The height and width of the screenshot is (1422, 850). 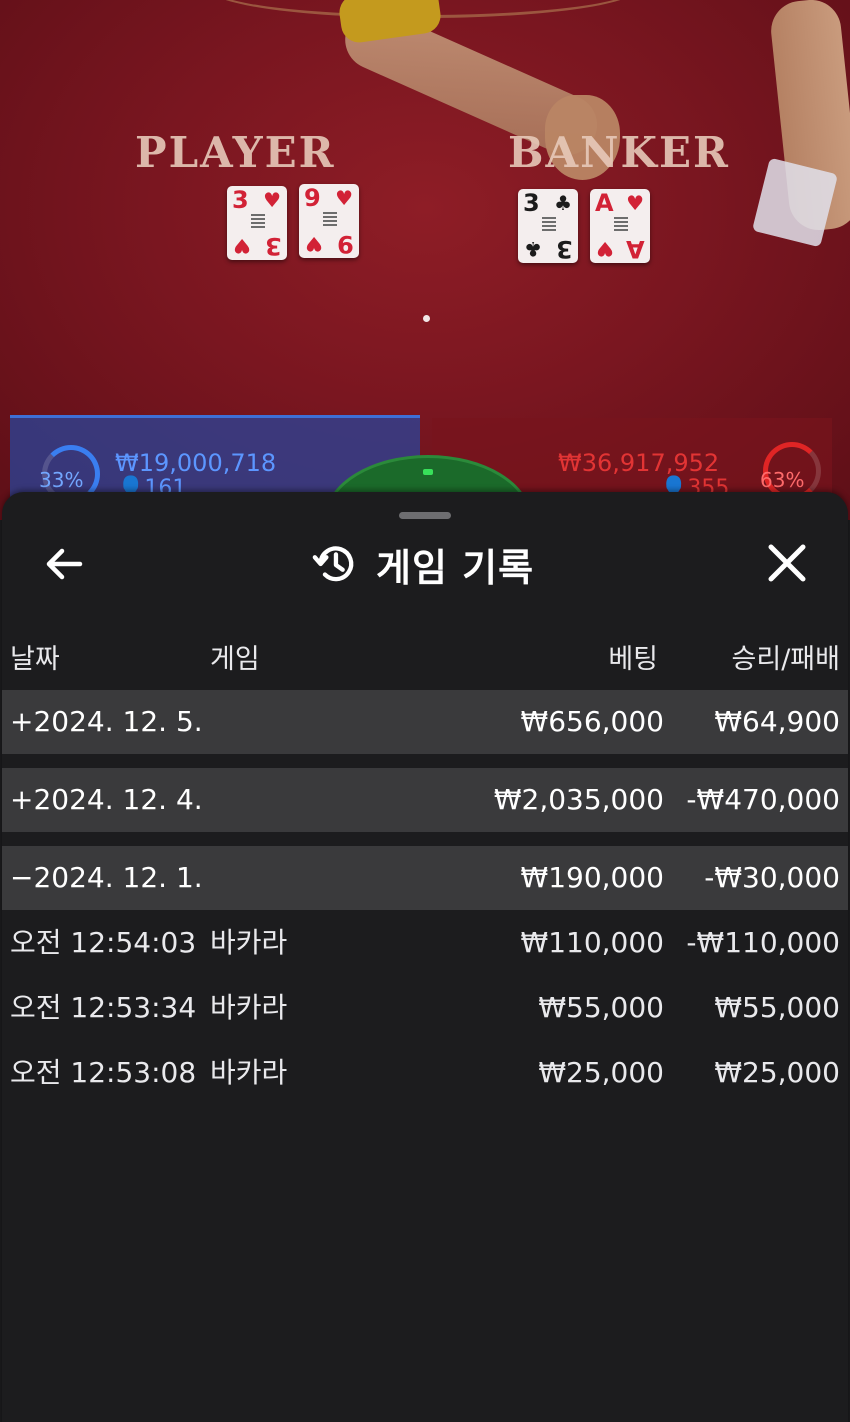 I want to click on sheet-title-group: 게임 기록, so click(x=423, y=564).